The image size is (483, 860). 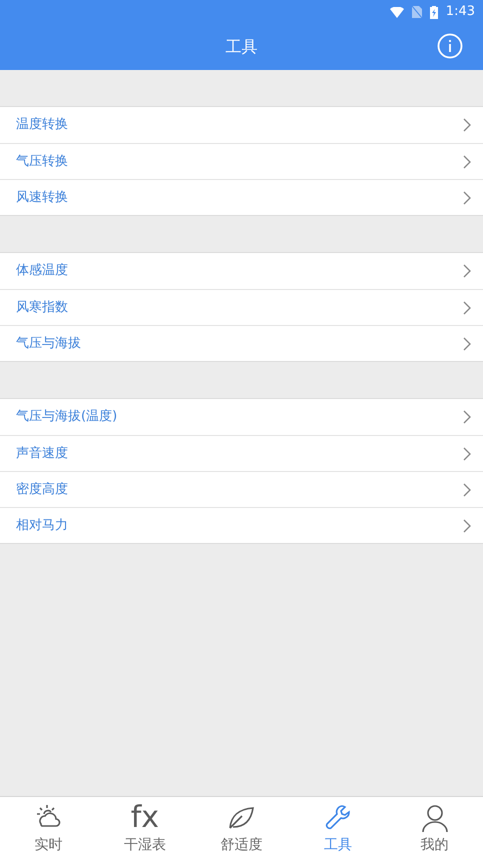 I want to click on wifi-icon, so click(x=397, y=12).